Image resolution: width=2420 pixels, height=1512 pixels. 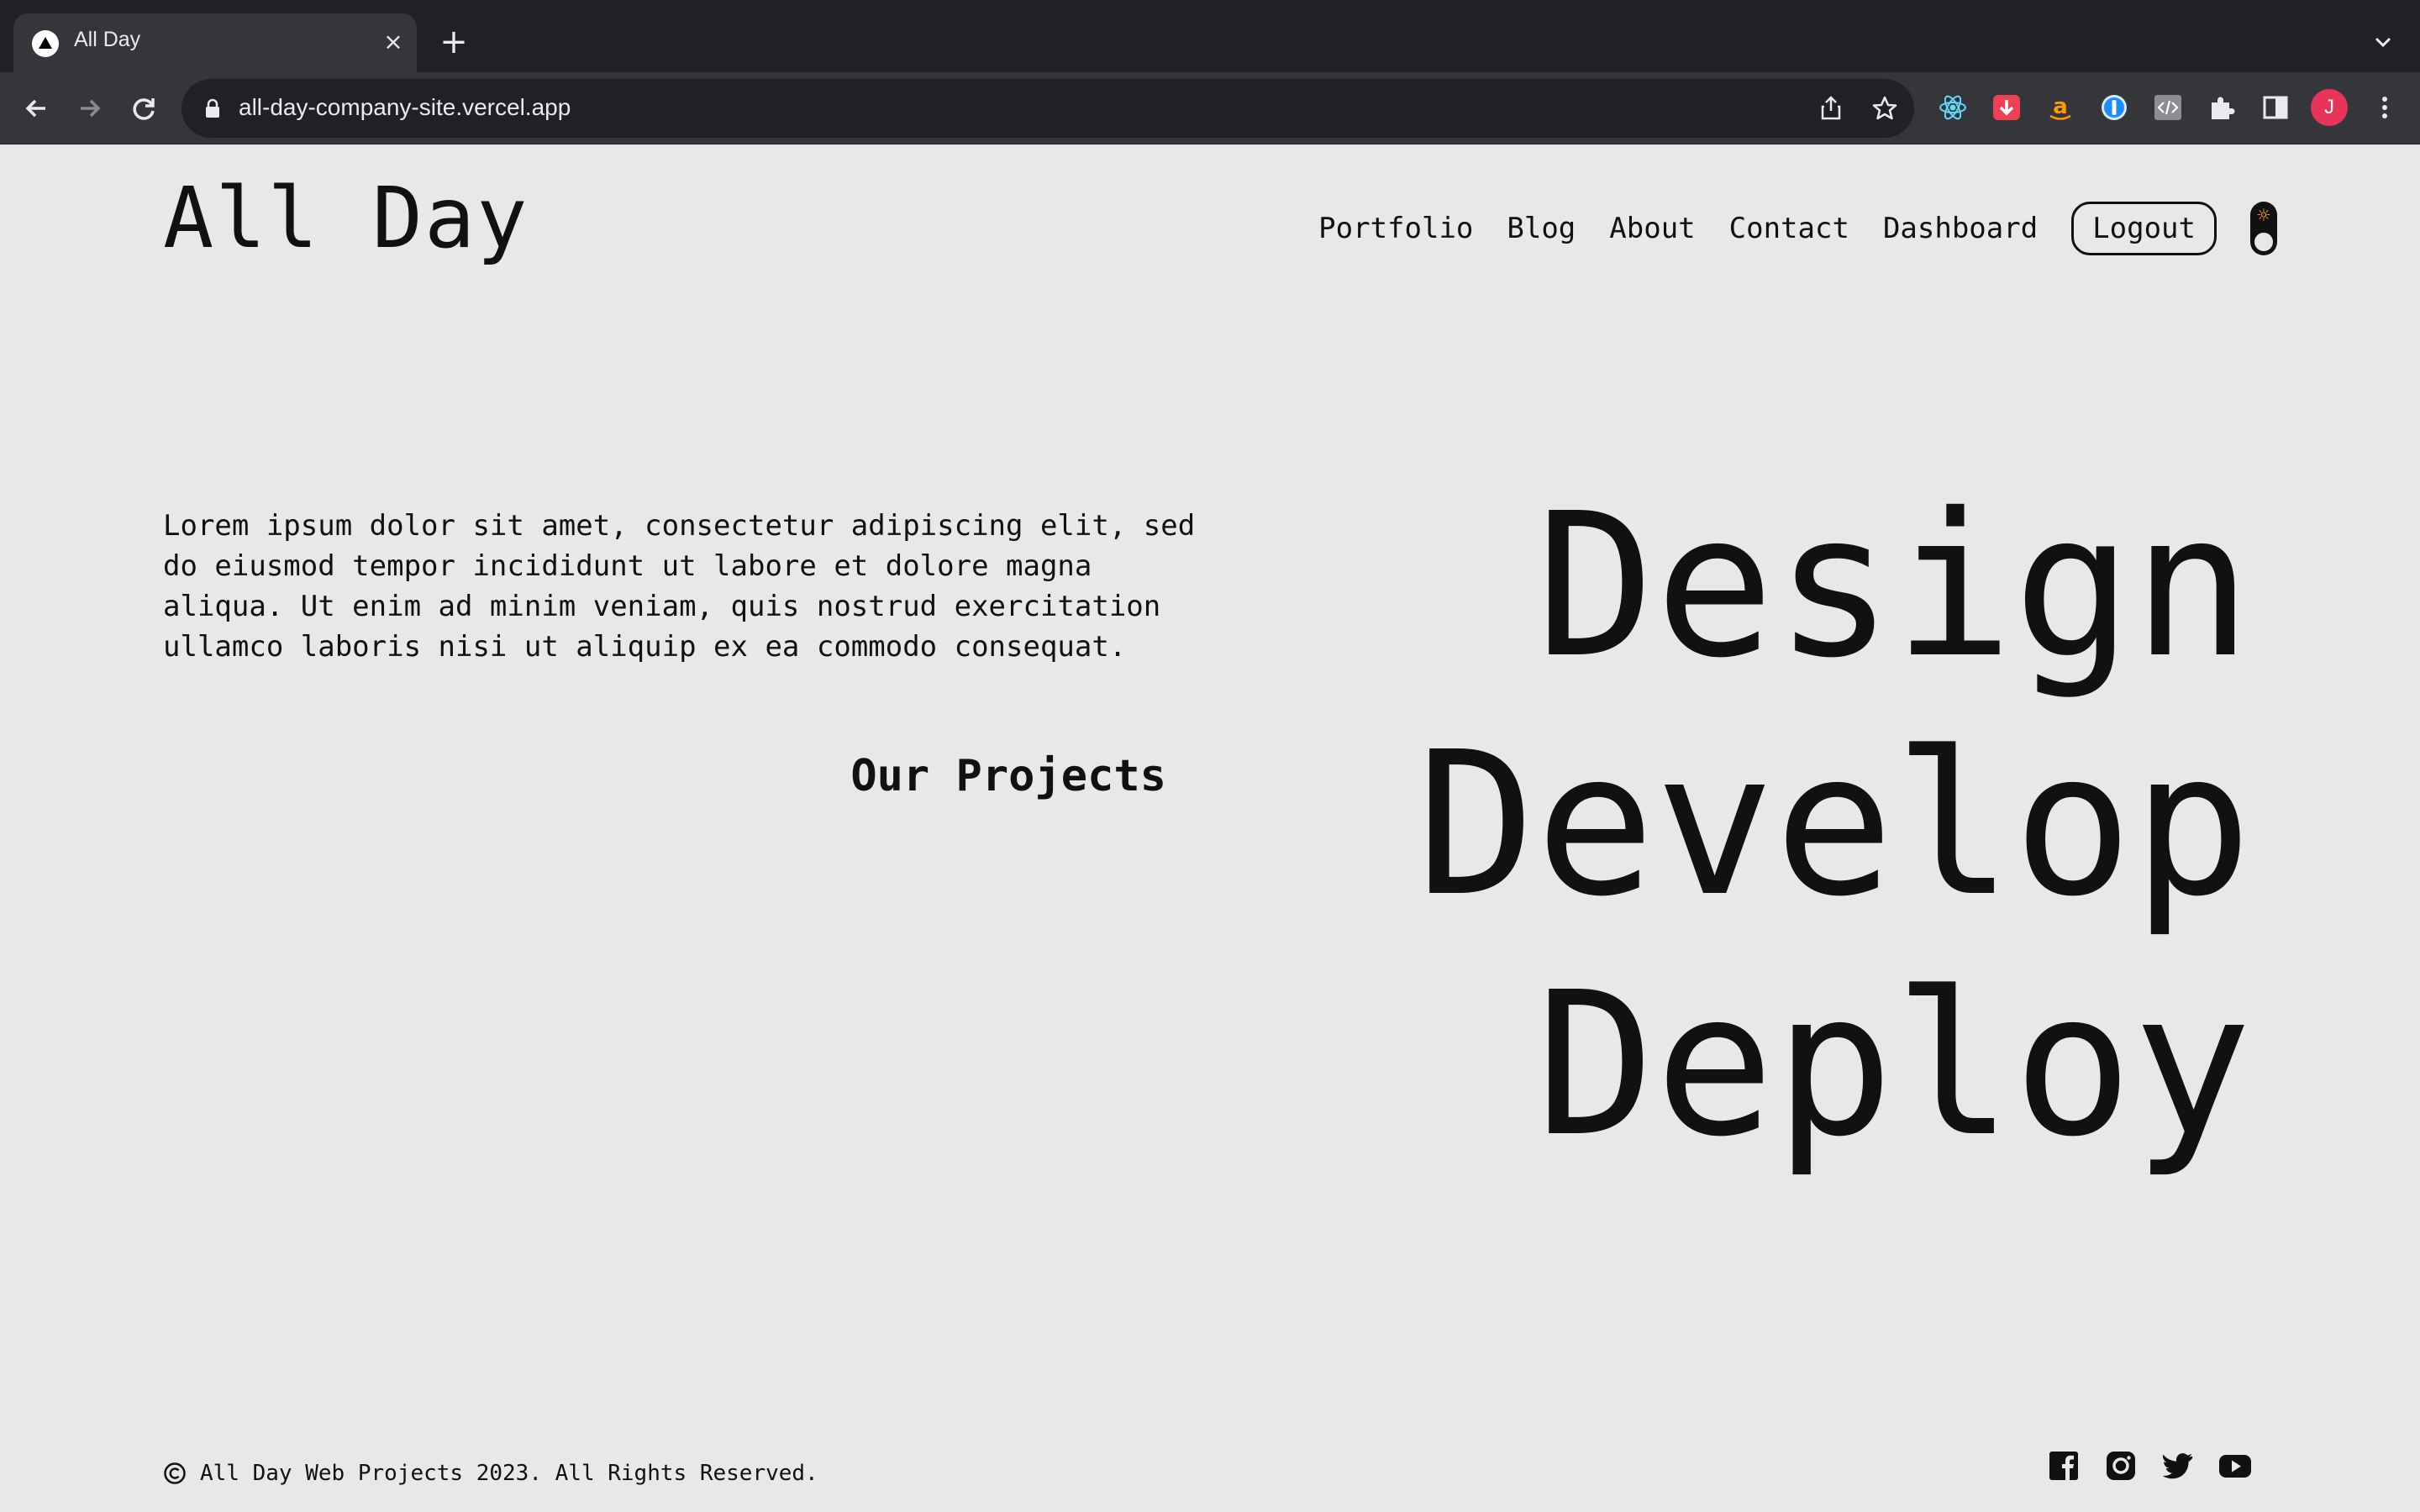 I want to click on tab-search-chevron-icon, so click(x=2383, y=42).